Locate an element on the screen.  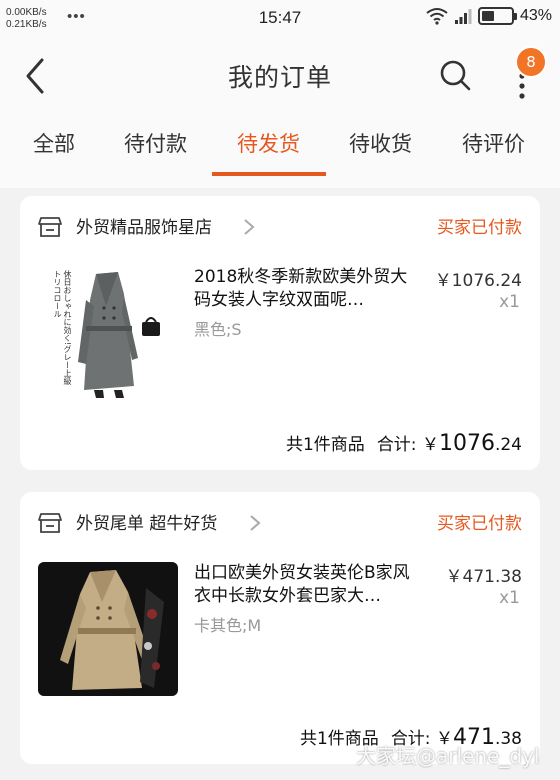
tab-to-ship: 待发货 is located at coordinates (268, 143).